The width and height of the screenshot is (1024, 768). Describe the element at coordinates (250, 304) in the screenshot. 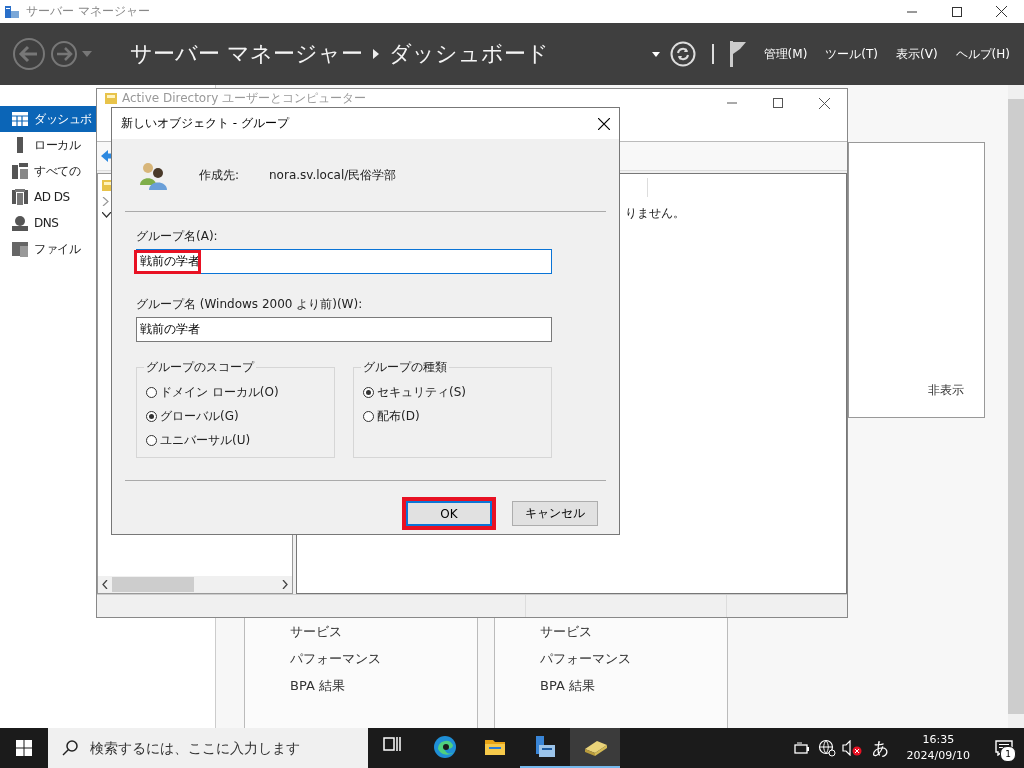

I see `field-label: グループ名 (Windows 2000 より前)(W):` at that location.